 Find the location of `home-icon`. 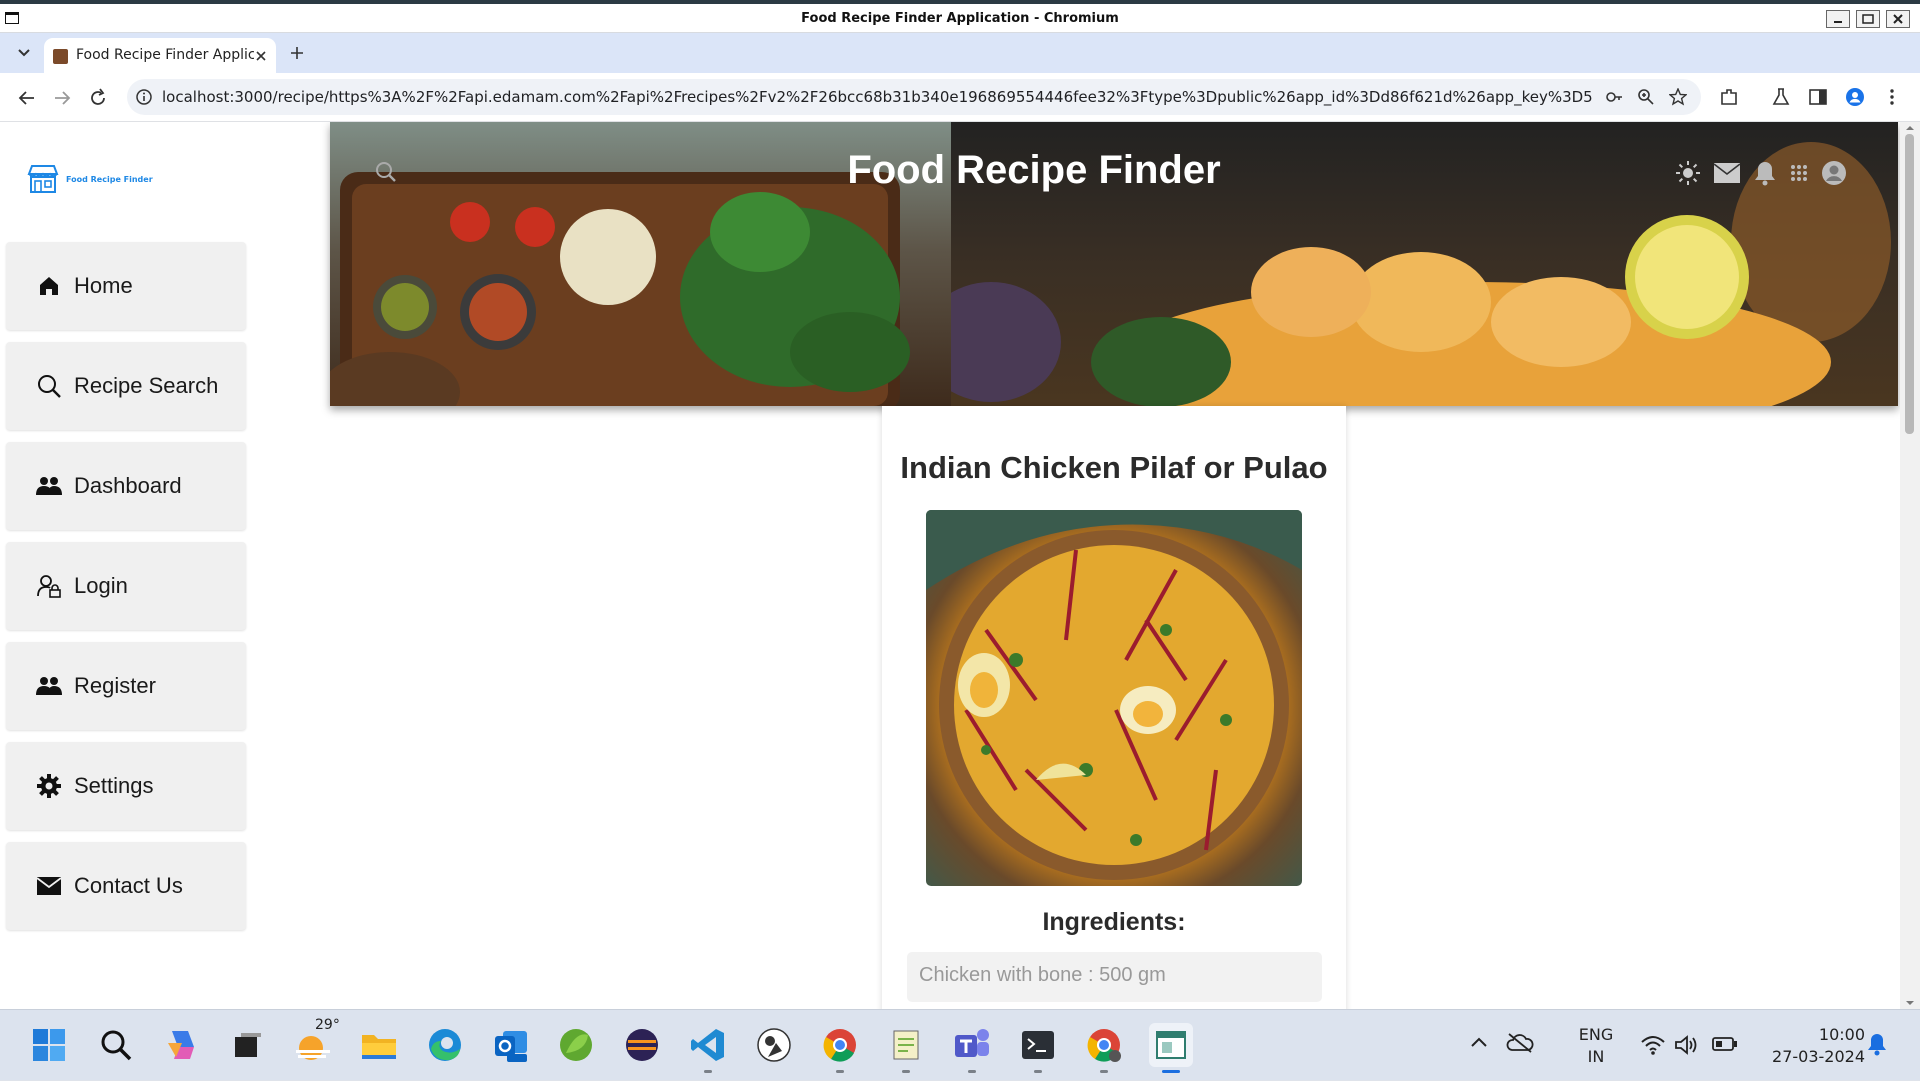

home-icon is located at coordinates (49, 286).